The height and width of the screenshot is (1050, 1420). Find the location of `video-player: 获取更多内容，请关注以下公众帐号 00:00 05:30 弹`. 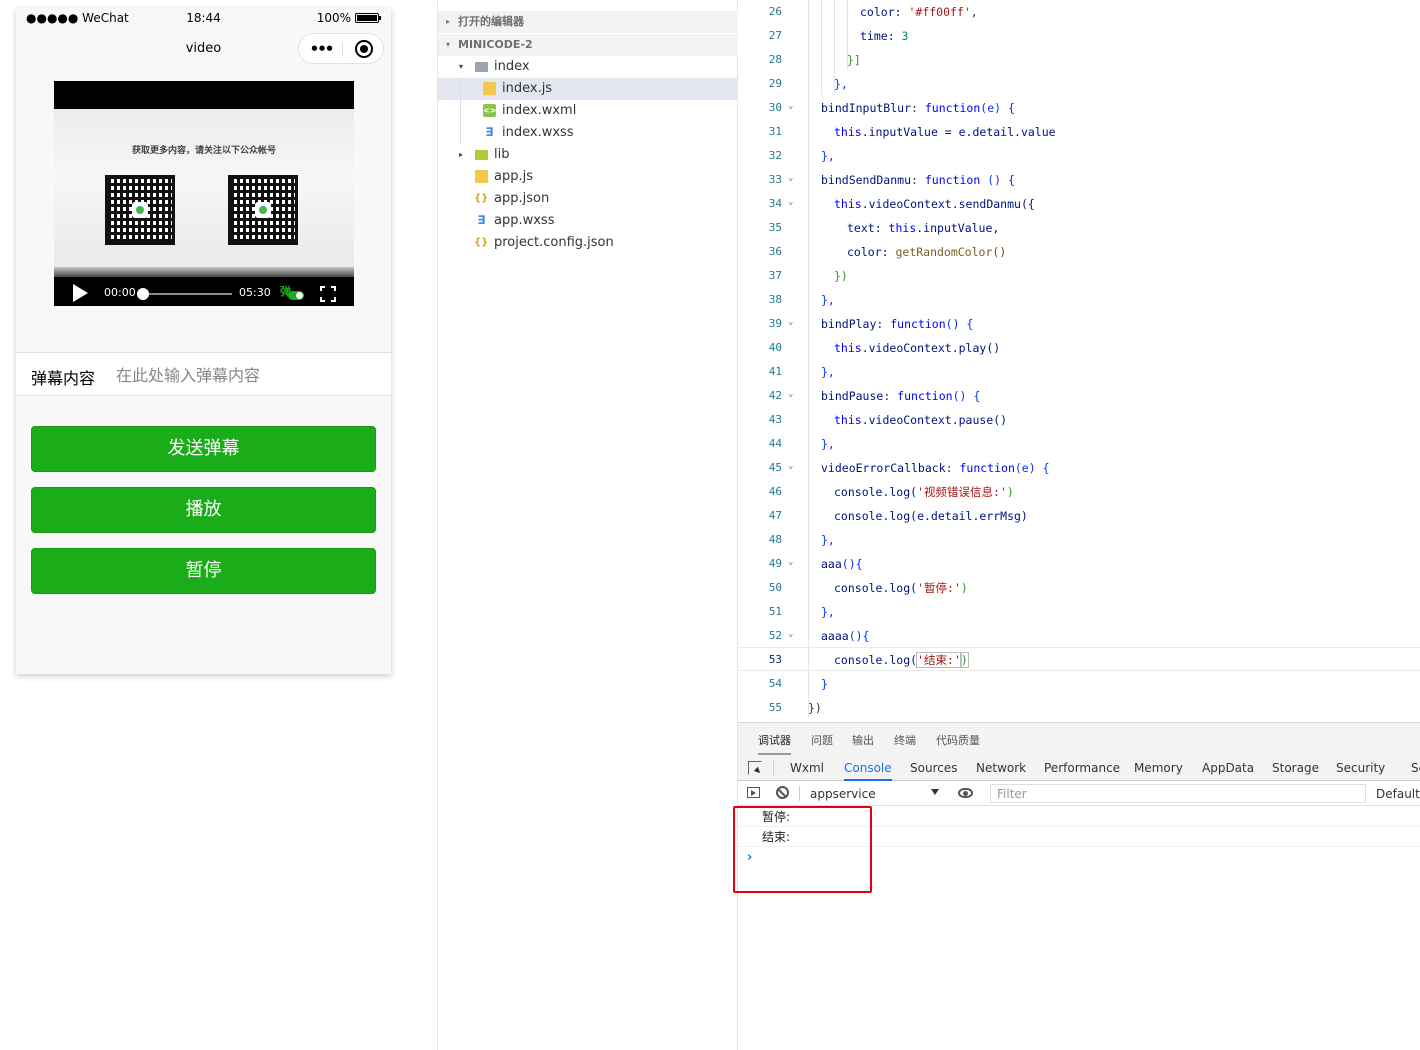

video-player: 获取更多内容，请关注以下公众帐号 00:00 05:30 弹 is located at coordinates (204, 193).